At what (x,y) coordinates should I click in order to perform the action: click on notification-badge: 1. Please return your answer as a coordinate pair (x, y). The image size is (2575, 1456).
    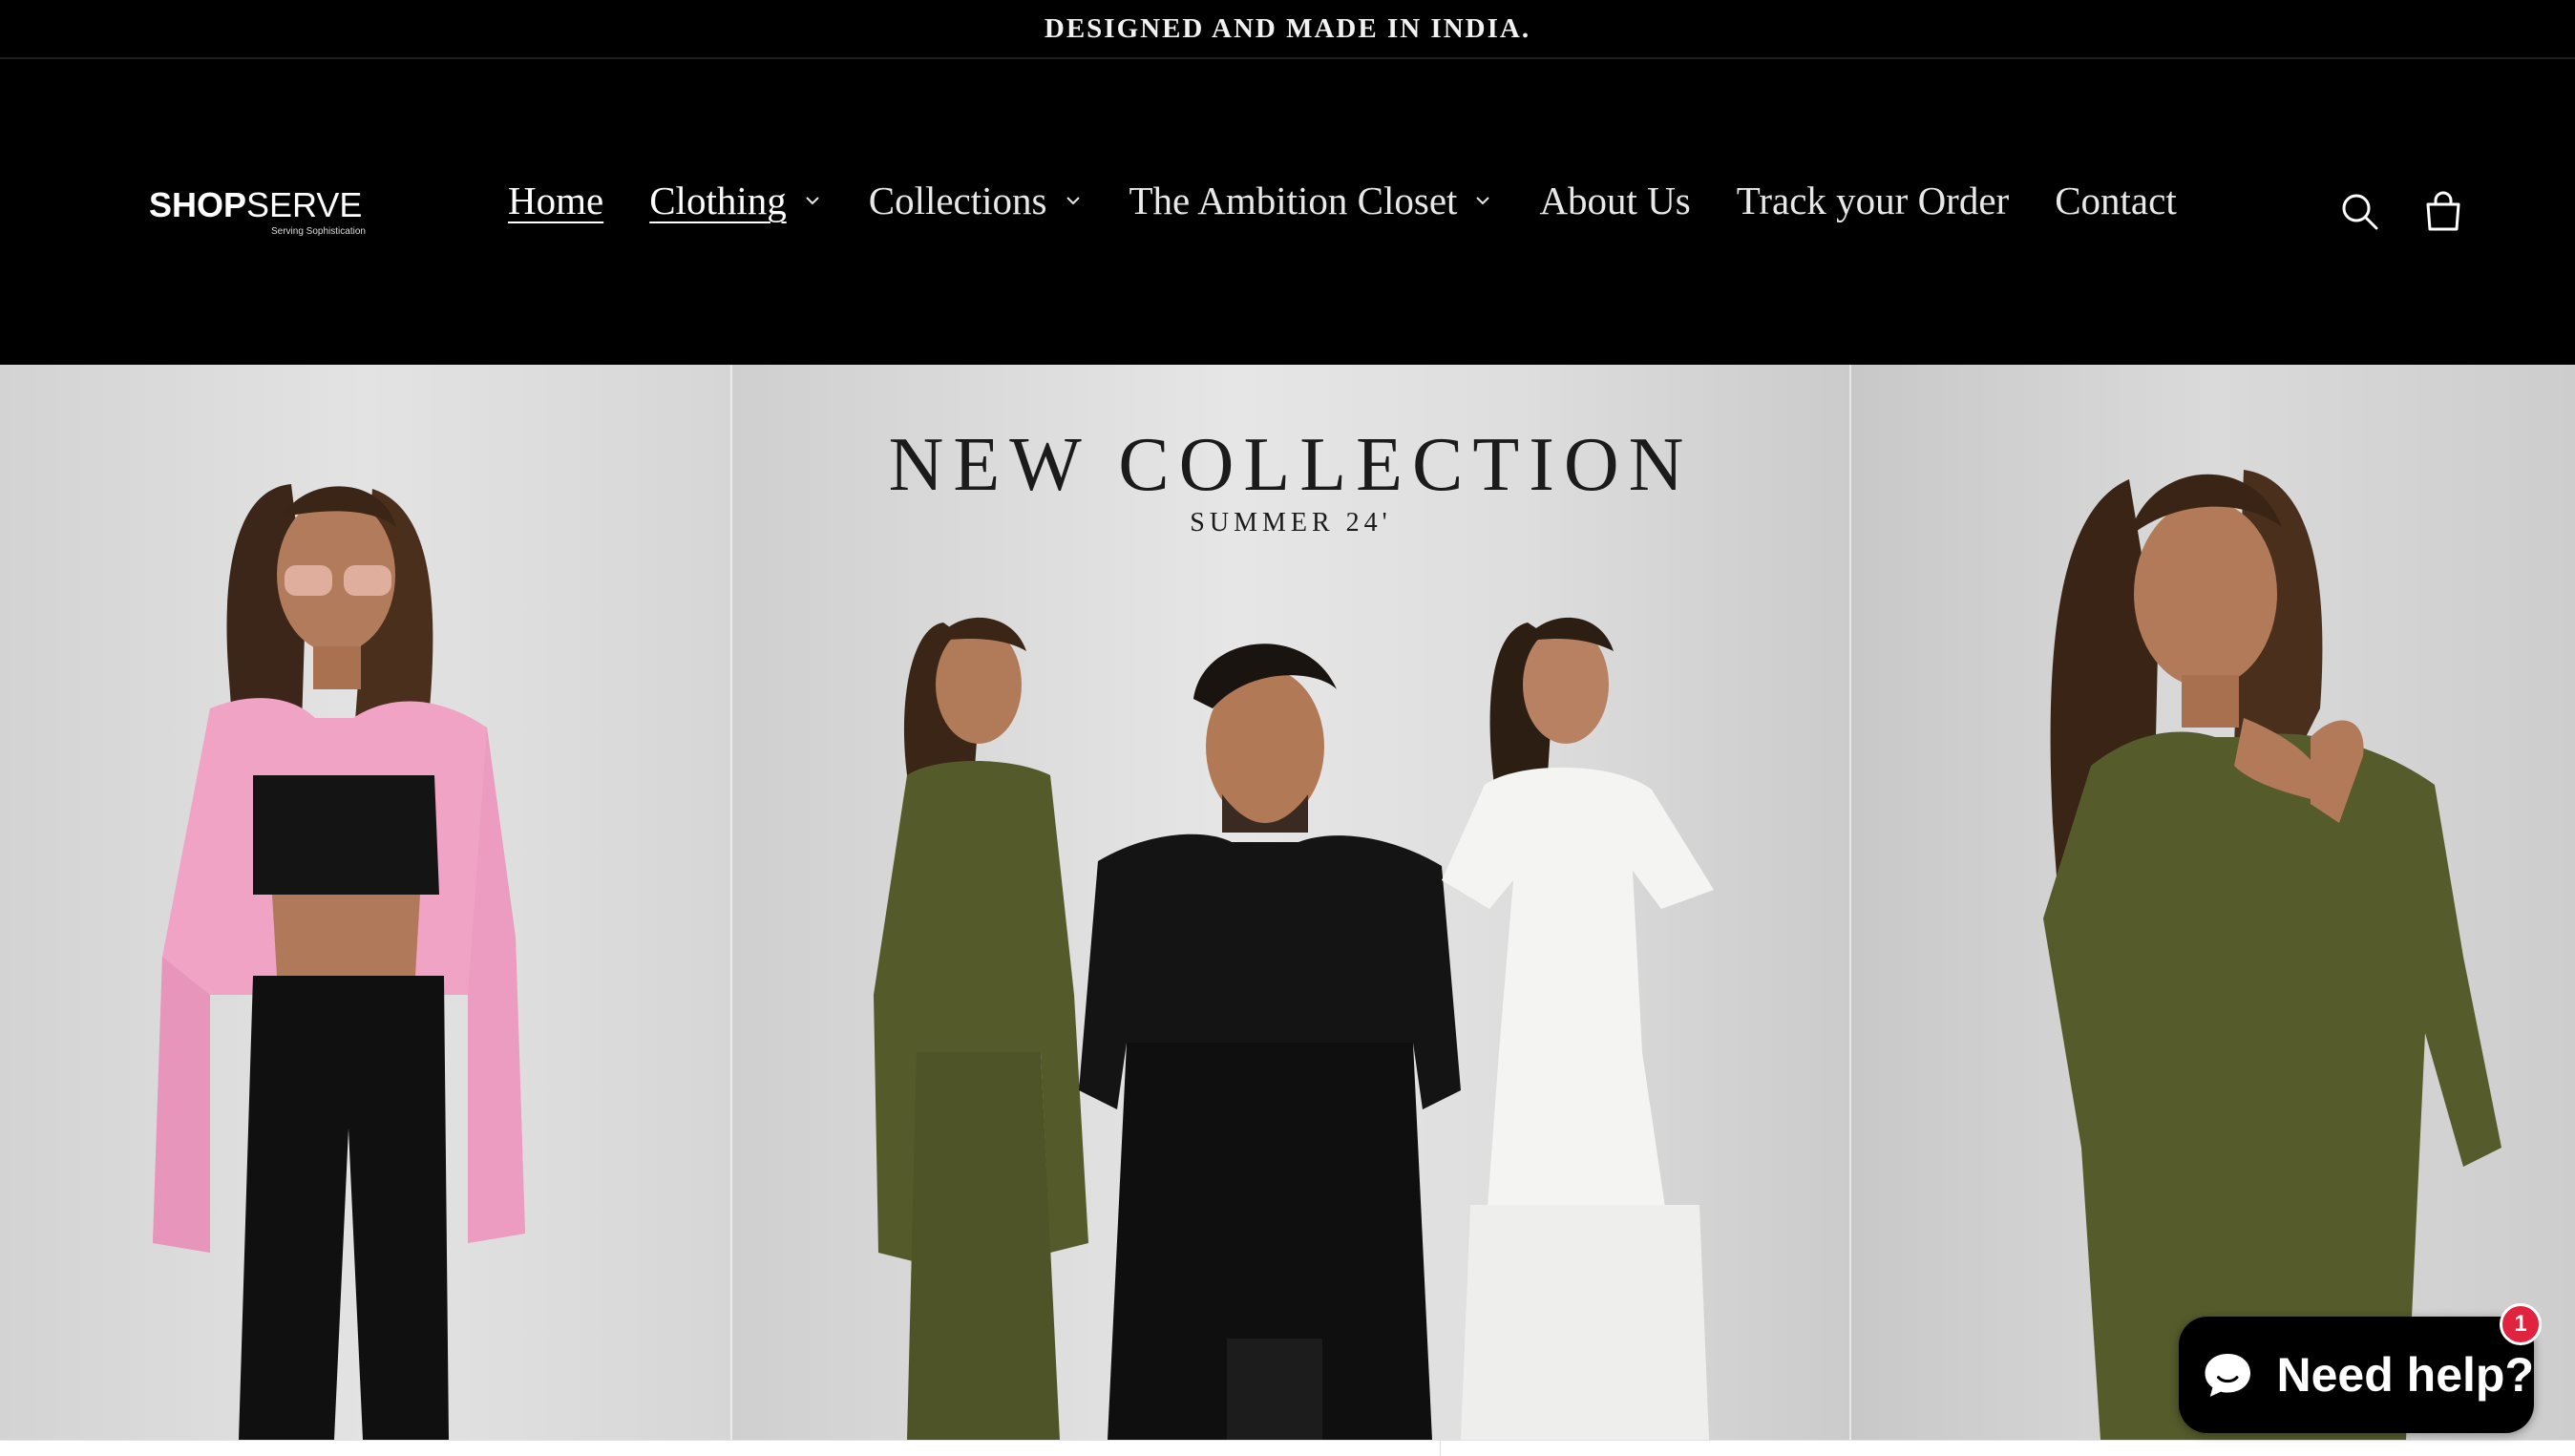
    Looking at the image, I should click on (2521, 1324).